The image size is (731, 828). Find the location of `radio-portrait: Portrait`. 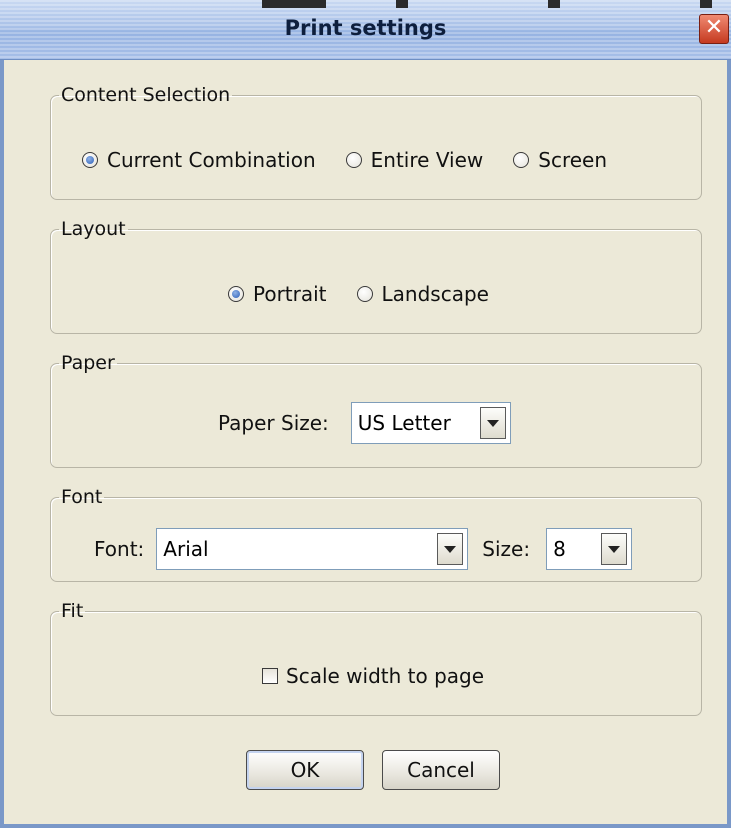

radio-portrait: Portrait is located at coordinates (277, 294).